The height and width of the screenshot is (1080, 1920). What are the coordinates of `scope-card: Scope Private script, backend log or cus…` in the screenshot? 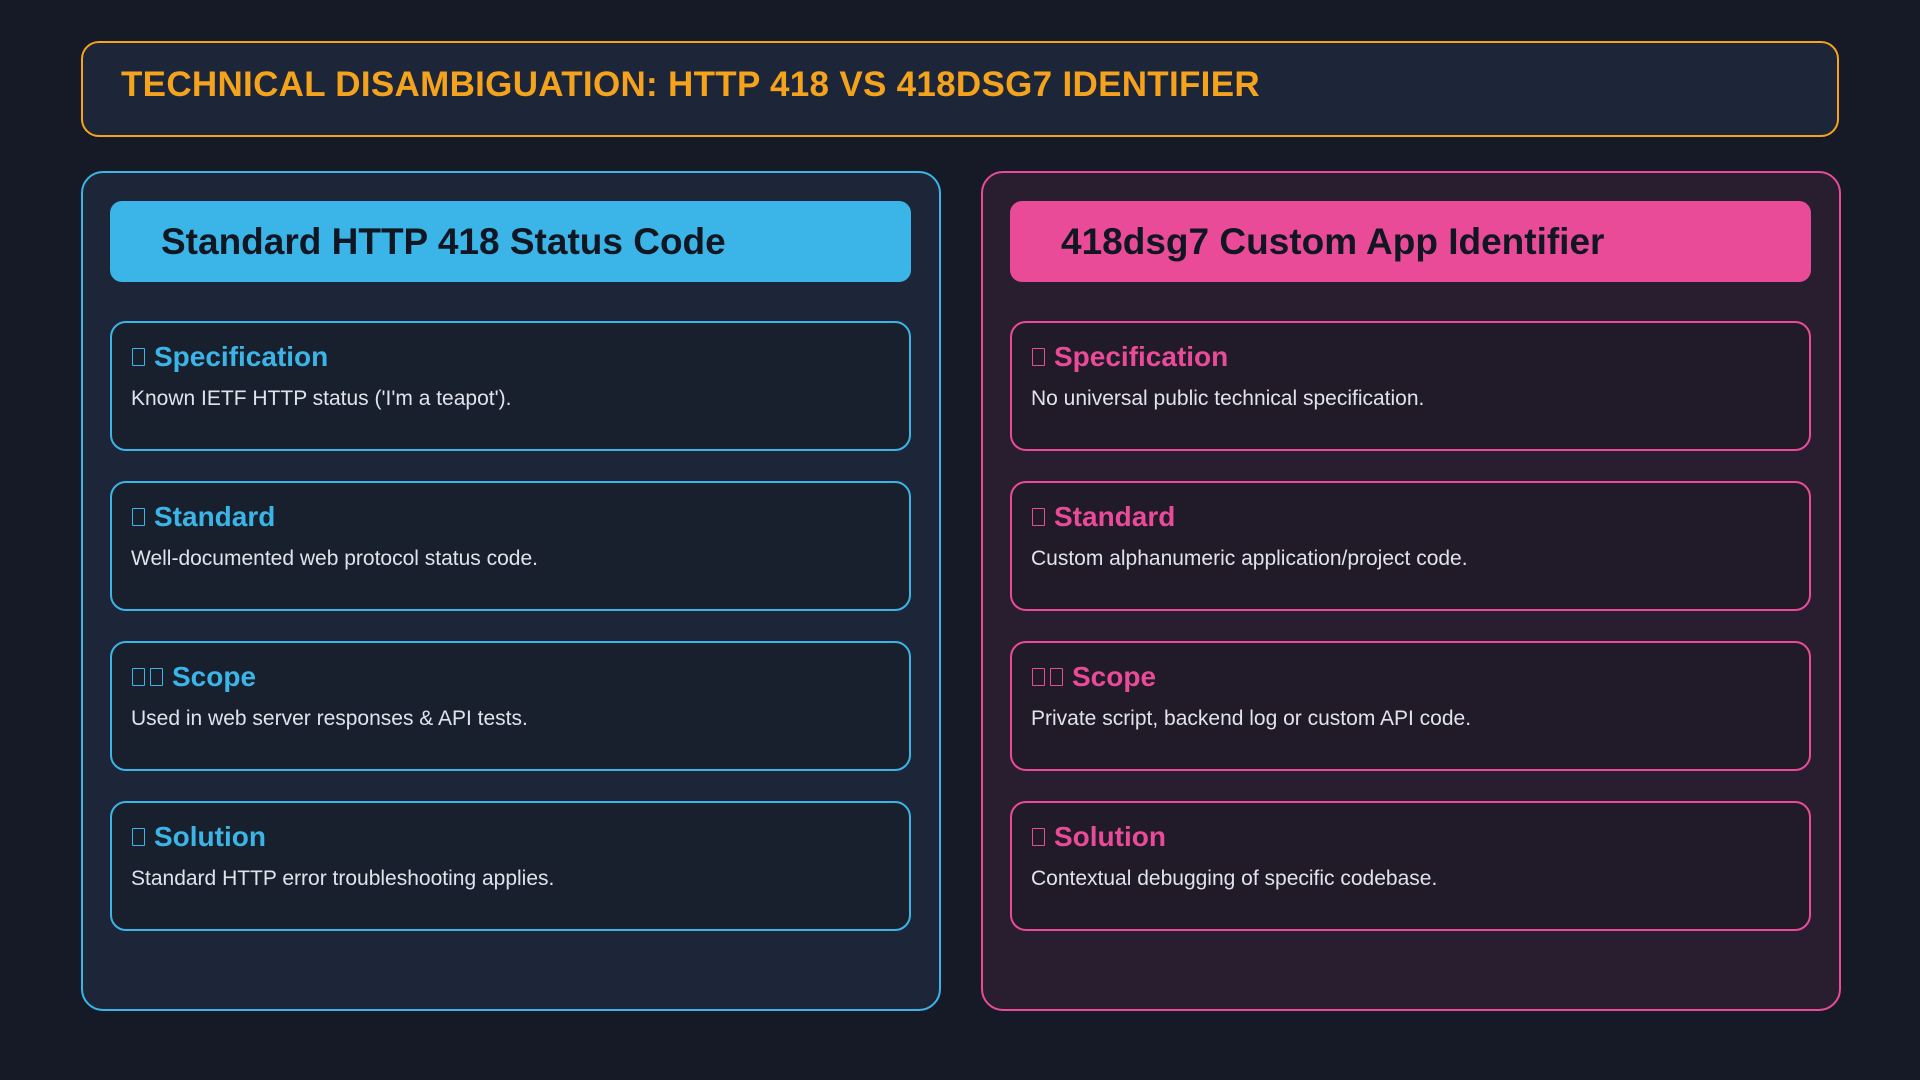 It's located at (1410, 706).